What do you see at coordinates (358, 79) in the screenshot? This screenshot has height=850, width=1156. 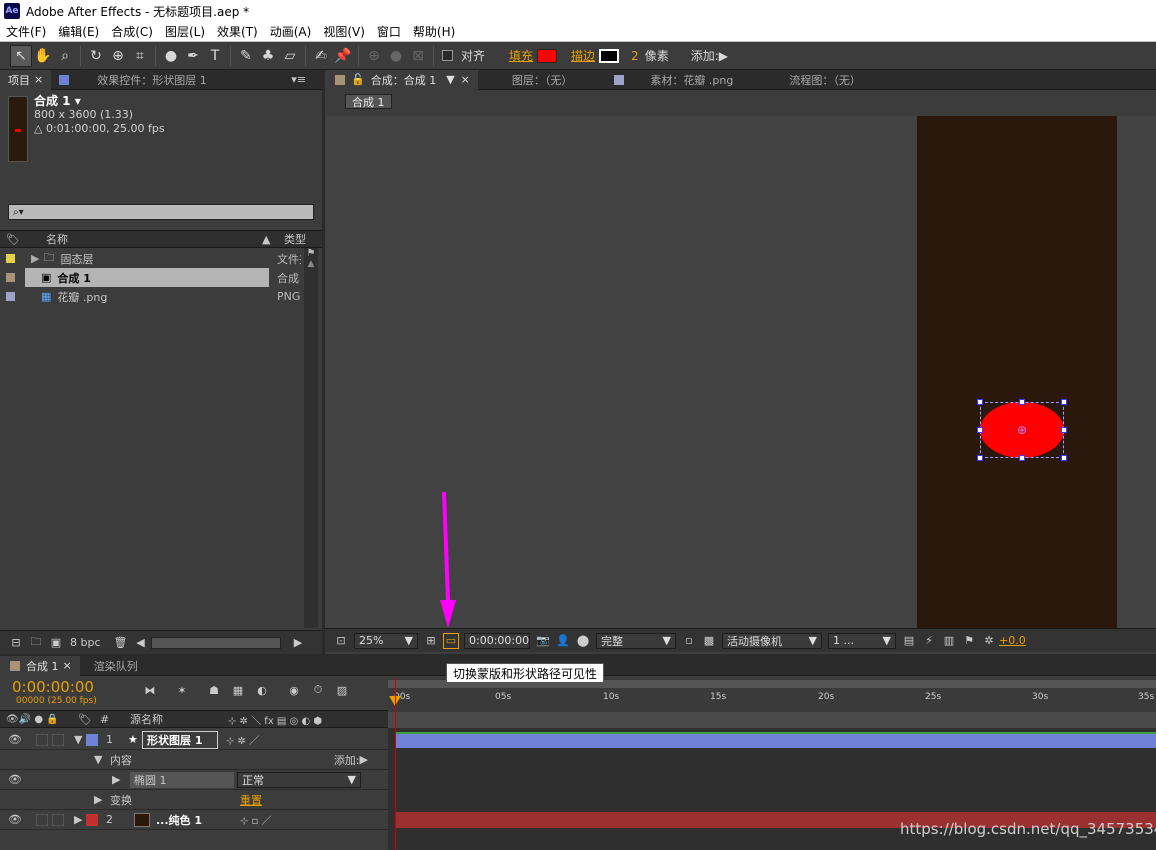 I see `lock-icon: 🔓` at bounding box center [358, 79].